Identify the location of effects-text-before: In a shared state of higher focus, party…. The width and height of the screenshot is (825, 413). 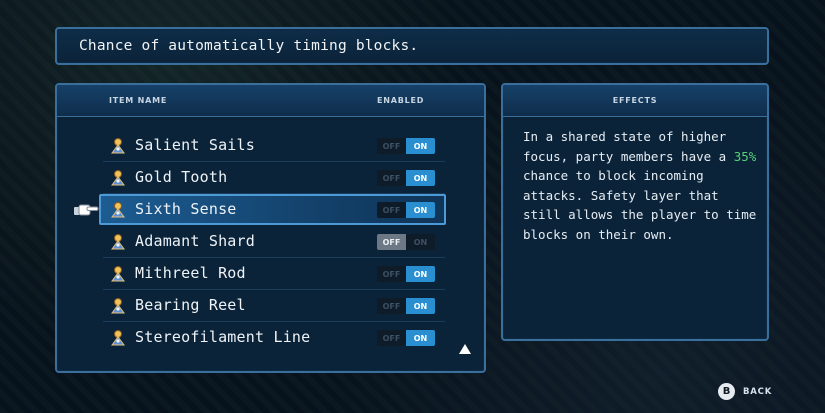
(628, 146).